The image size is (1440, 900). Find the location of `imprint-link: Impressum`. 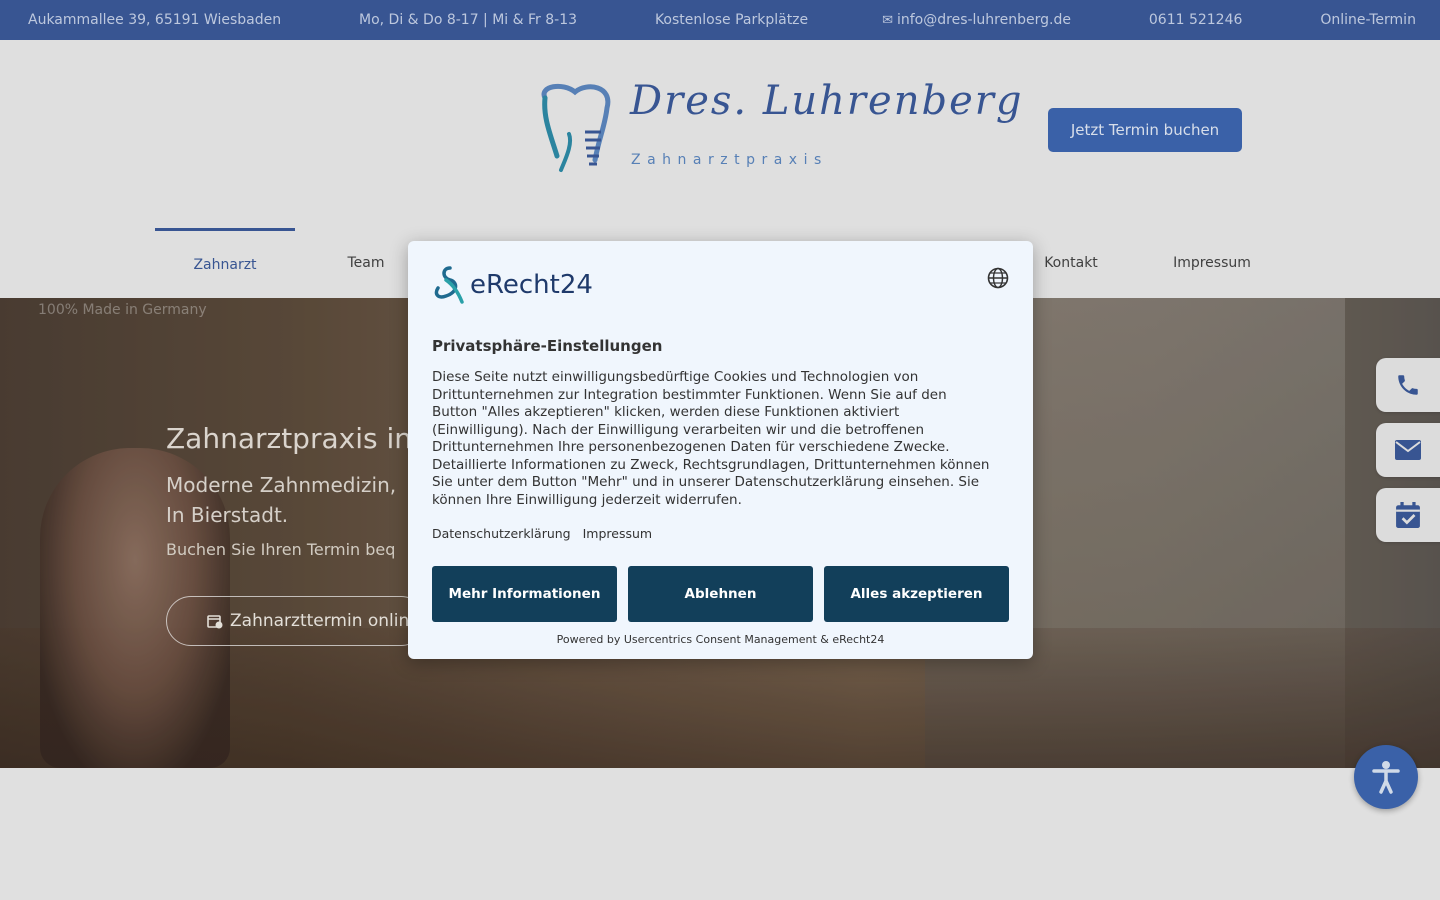

imprint-link: Impressum is located at coordinates (617, 533).